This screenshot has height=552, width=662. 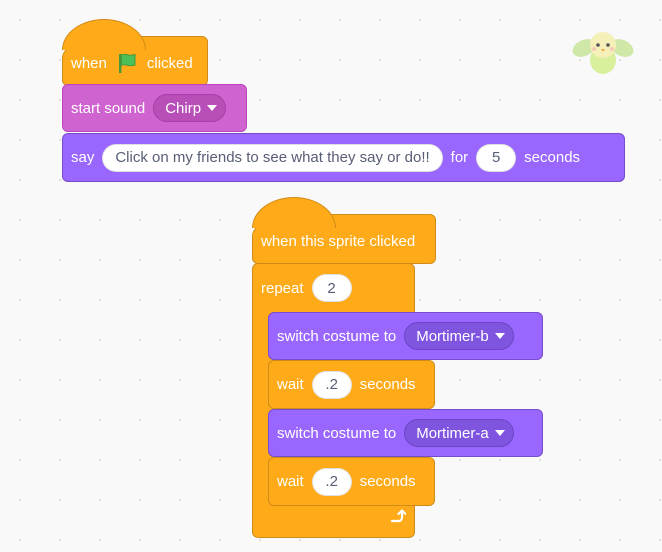 What do you see at coordinates (459, 157) in the screenshot?
I see `say-for-label: for` at bounding box center [459, 157].